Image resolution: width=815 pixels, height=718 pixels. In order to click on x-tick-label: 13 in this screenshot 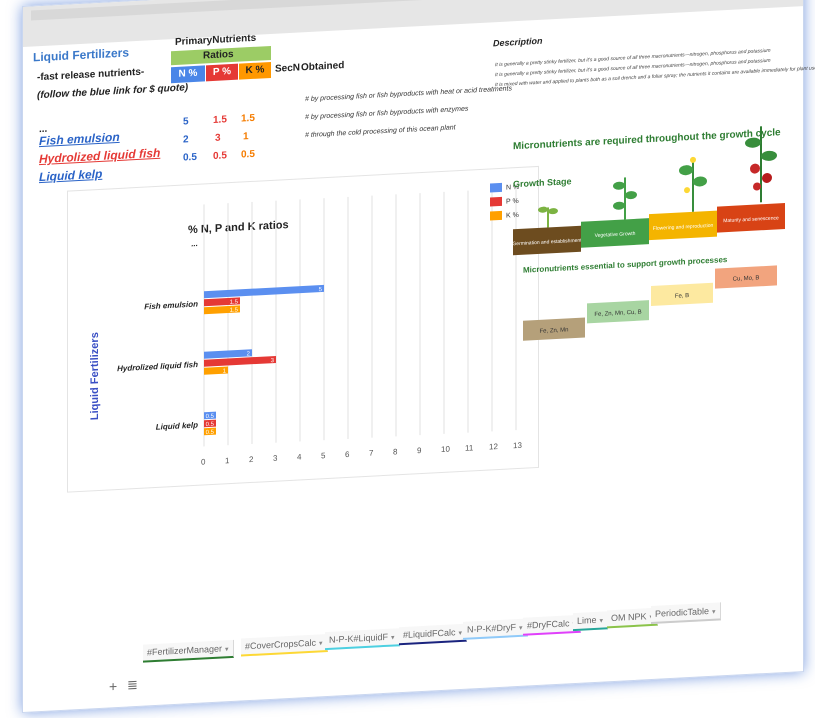, I will do `click(517, 445)`.